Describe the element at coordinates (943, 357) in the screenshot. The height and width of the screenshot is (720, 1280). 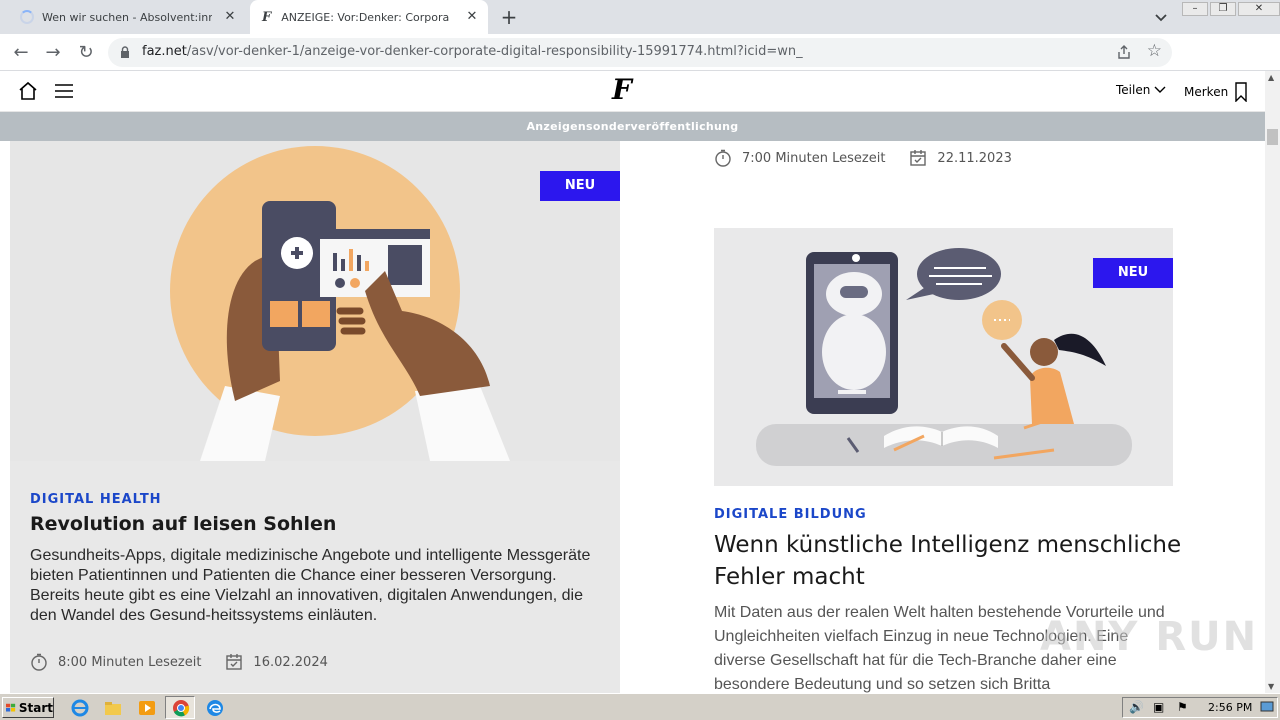
I see `article-image: NEU` at that location.